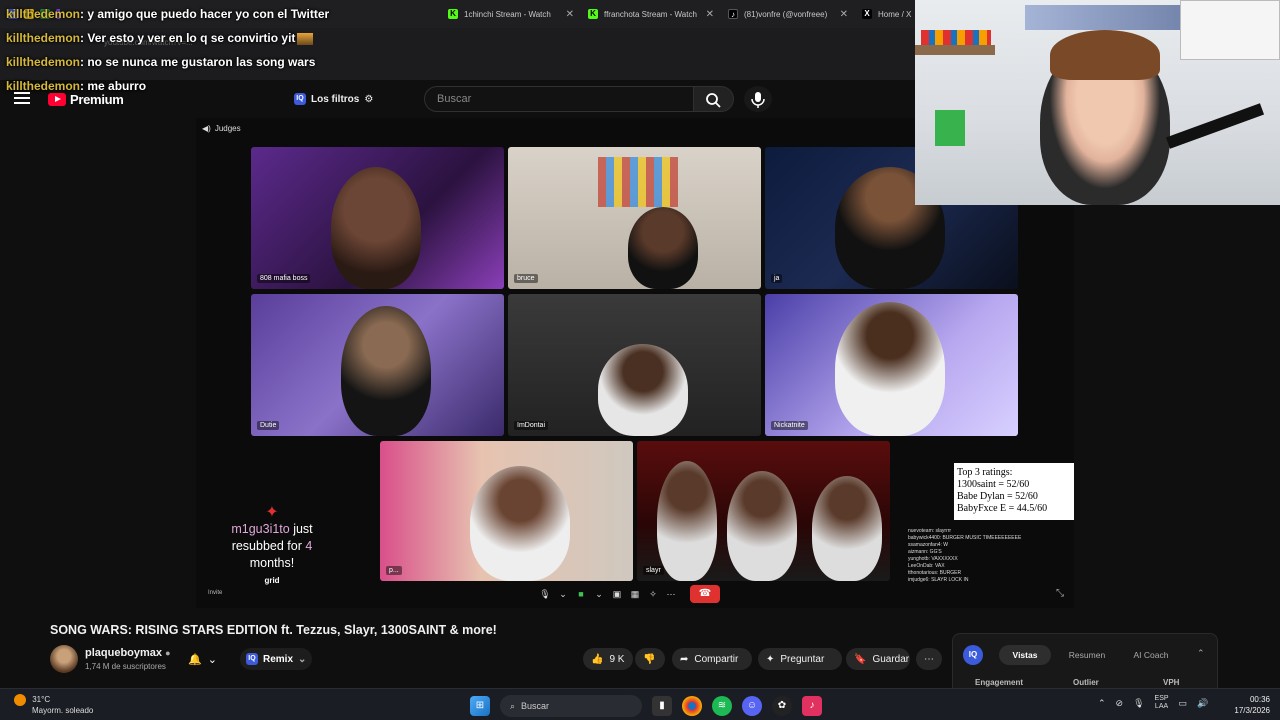 This screenshot has height=720, width=1280. What do you see at coordinates (662, 706) in the screenshot?
I see `file-explorer-icon: ▮` at bounding box center [662, 706].